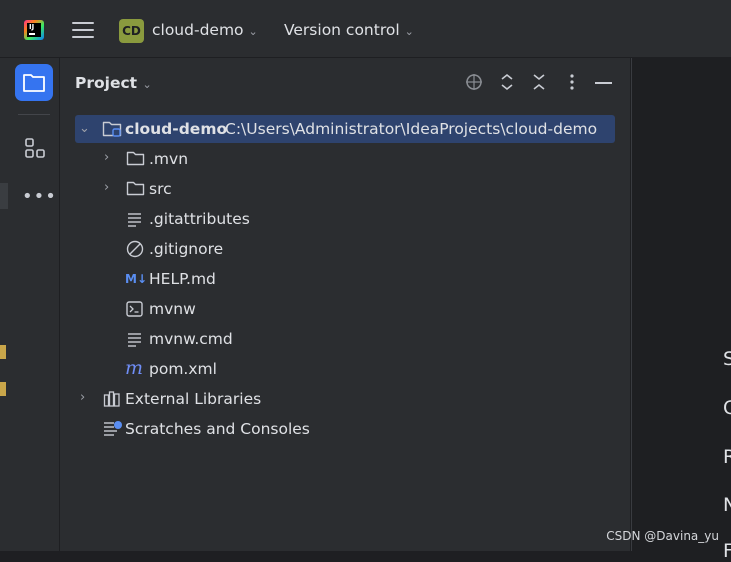 The height and width of the screenshot is (562, 731). What do you see at coordinates (474, 82) in the screenshot?
I see `locate-icon` at bounding box center [474, 82].